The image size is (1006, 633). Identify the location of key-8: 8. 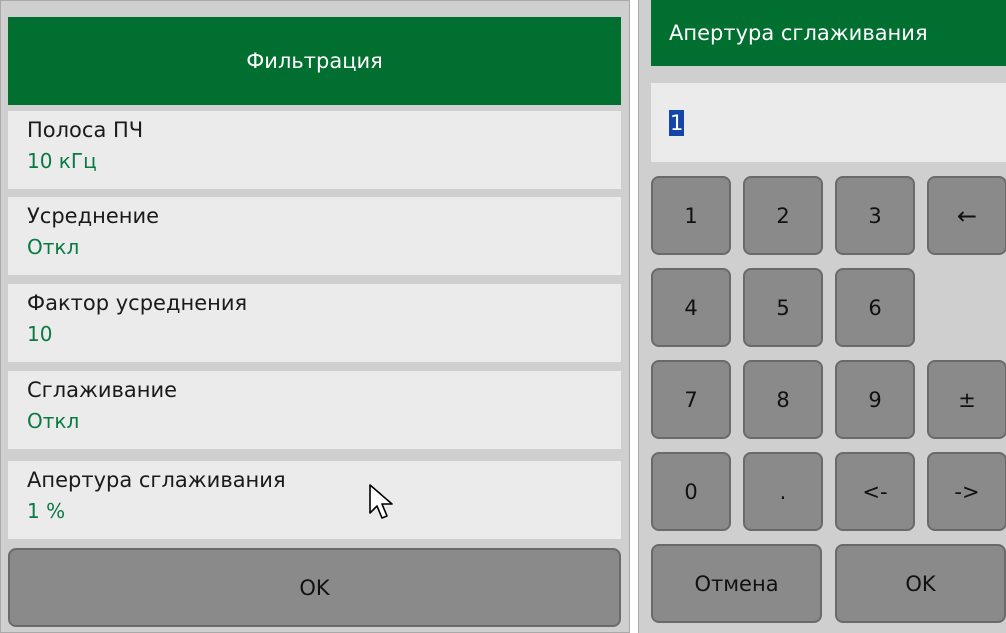
(783, 399).